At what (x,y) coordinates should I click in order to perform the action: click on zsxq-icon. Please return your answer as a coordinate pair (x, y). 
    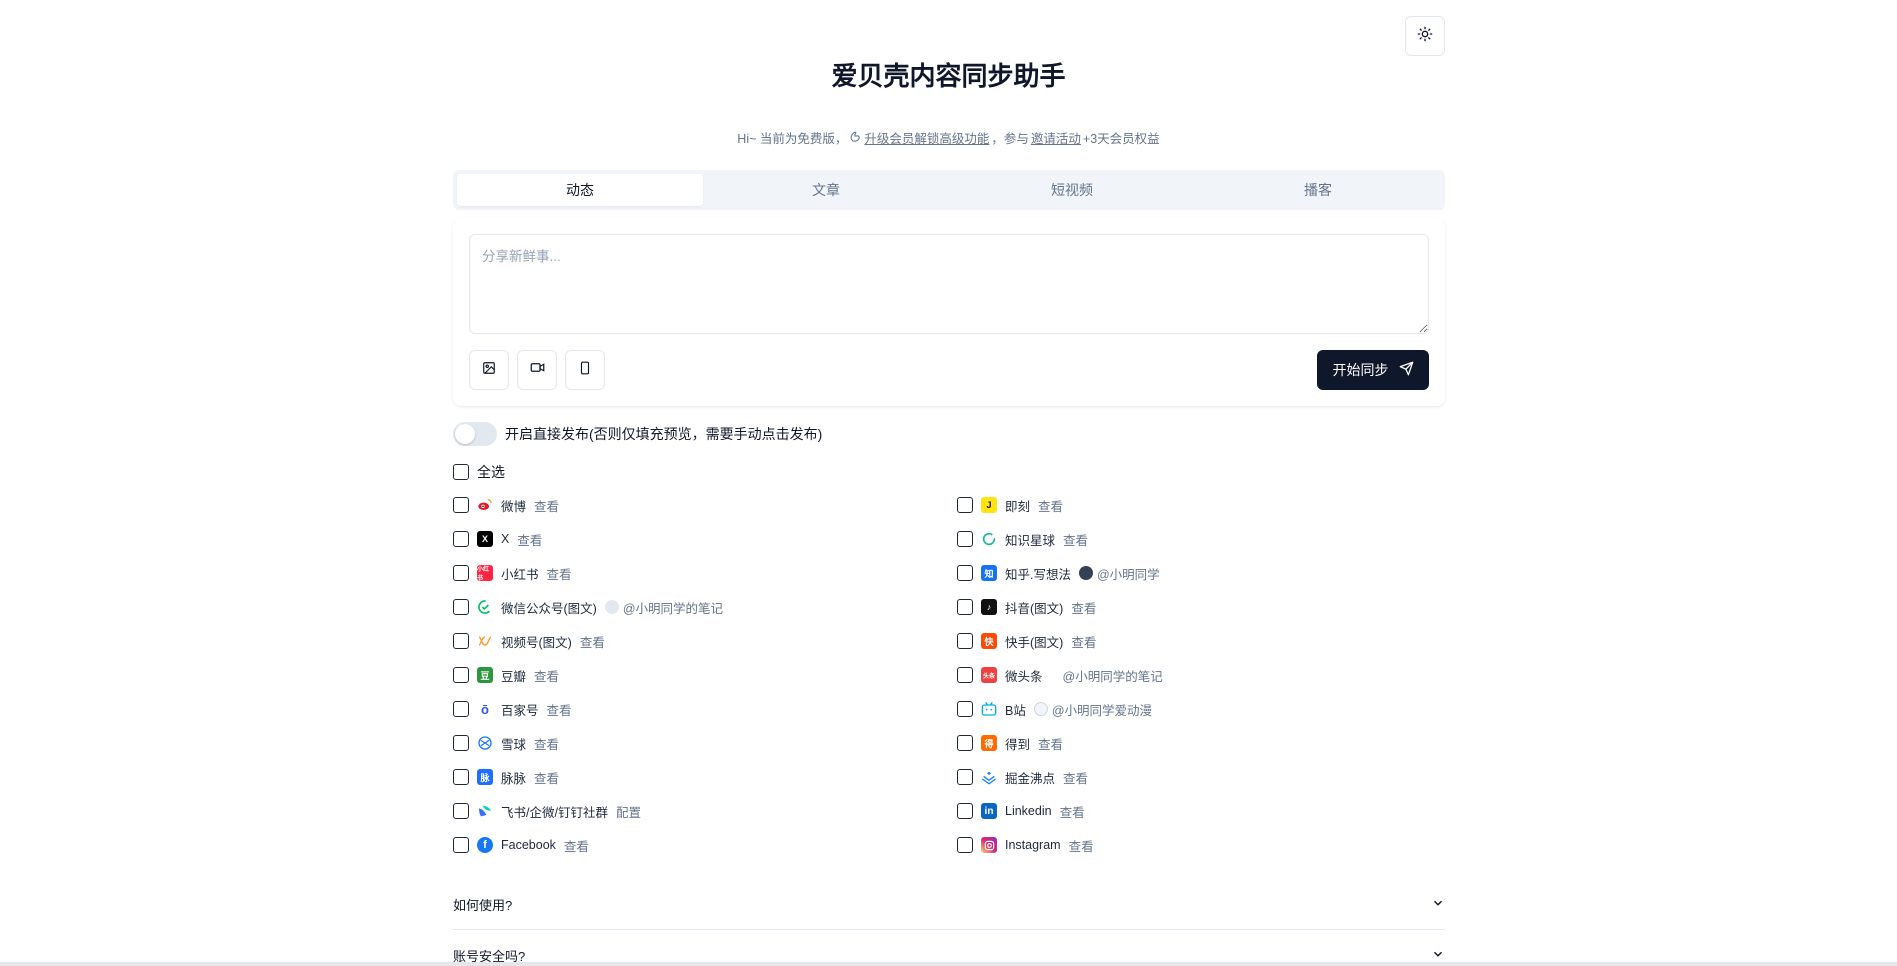
    Looking at the image, I should click on (989, 539).